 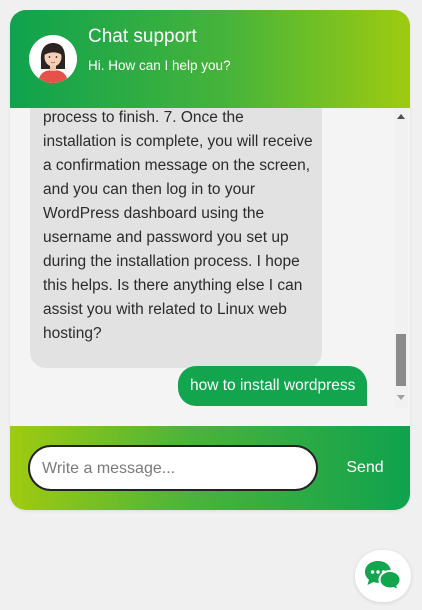 I want to click on scroll-thumb, so click(x=401, y=360).